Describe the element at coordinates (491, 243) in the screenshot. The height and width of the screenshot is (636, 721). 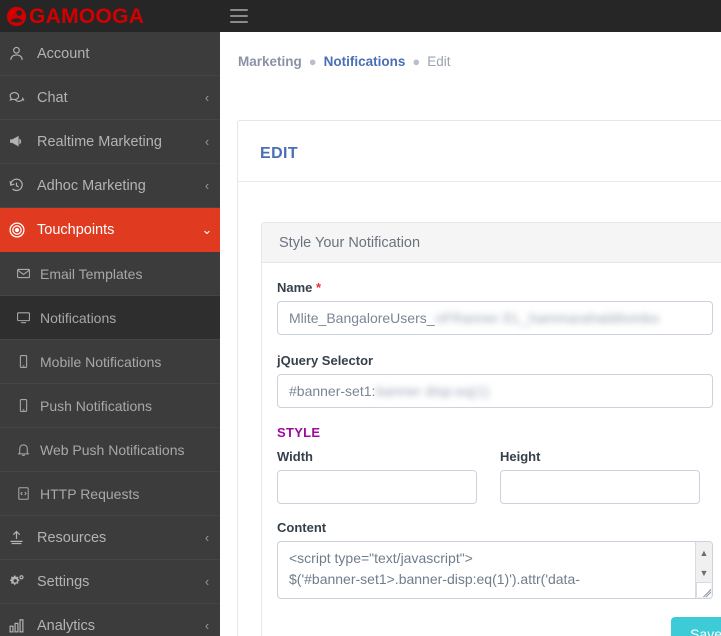
I see `panel-header: Style Your Notification` at that location.